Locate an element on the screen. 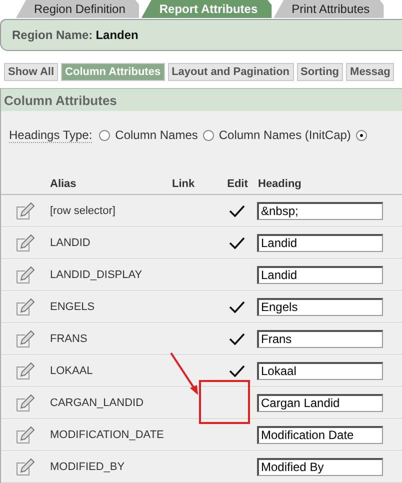 The height and width of the screenshot is (483, 402). tab: Region Definition is located at coordinates (78, 9).